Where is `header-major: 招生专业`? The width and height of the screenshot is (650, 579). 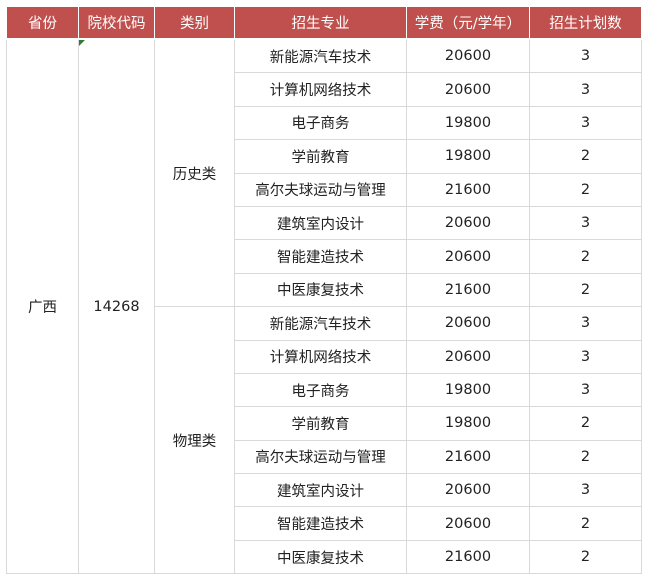 header-major: 招生专业 is located at coordinates (320, 23).